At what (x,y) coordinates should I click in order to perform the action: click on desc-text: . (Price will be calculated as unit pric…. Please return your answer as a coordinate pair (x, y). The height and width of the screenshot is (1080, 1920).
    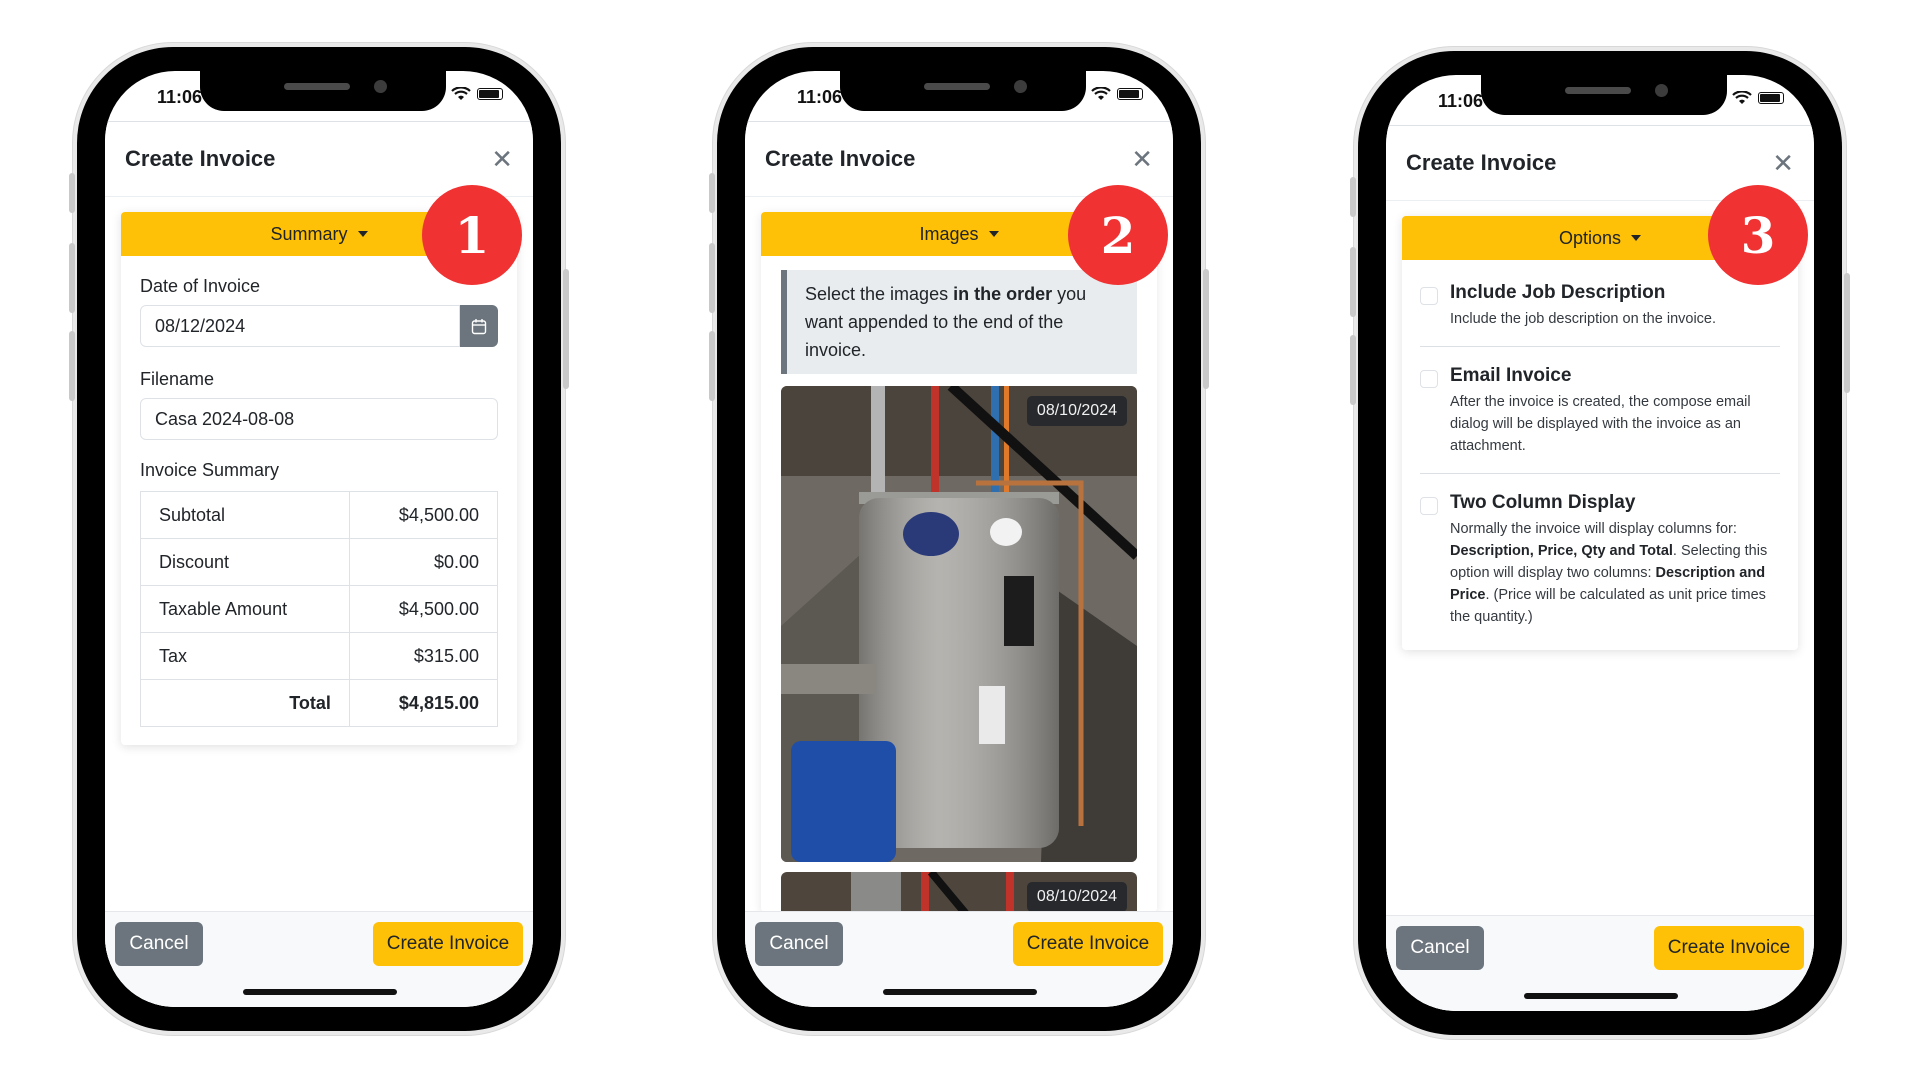
    Looking at the image, I should click on (1608, 606).